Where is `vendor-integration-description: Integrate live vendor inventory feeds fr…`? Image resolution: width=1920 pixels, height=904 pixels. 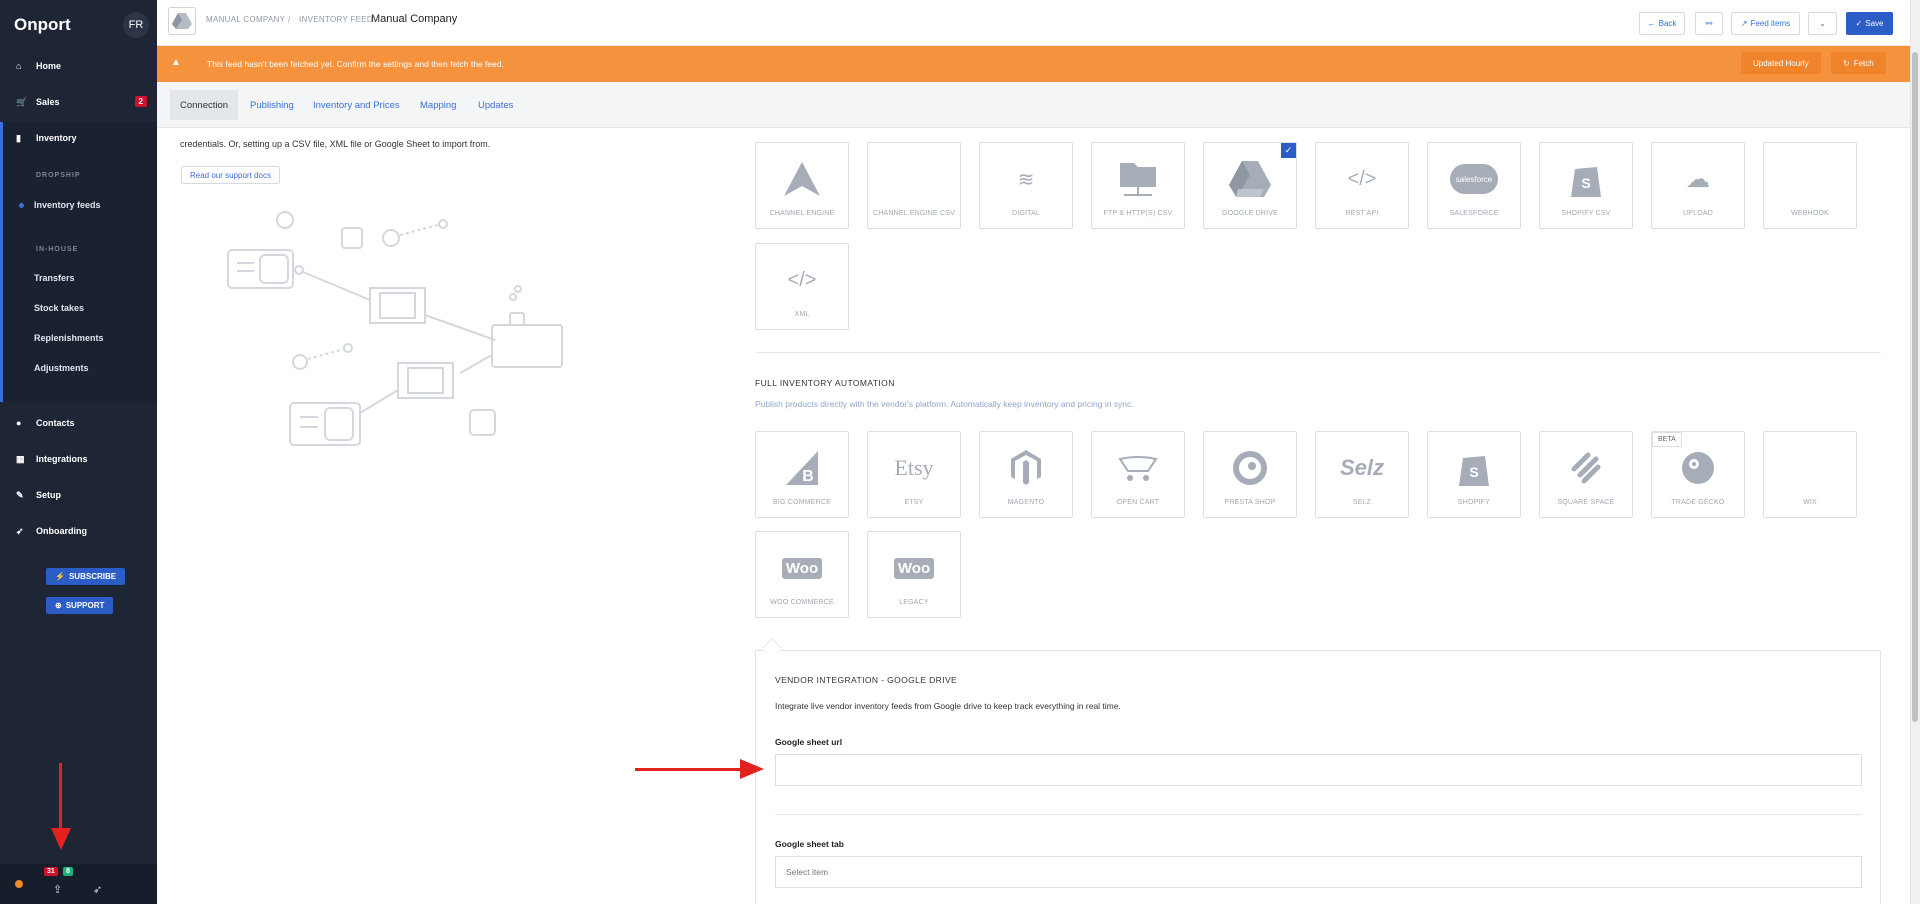
vendor-integration-description: Integrate live vendor inventory feeds fr… is located at coordinates (948, 706).